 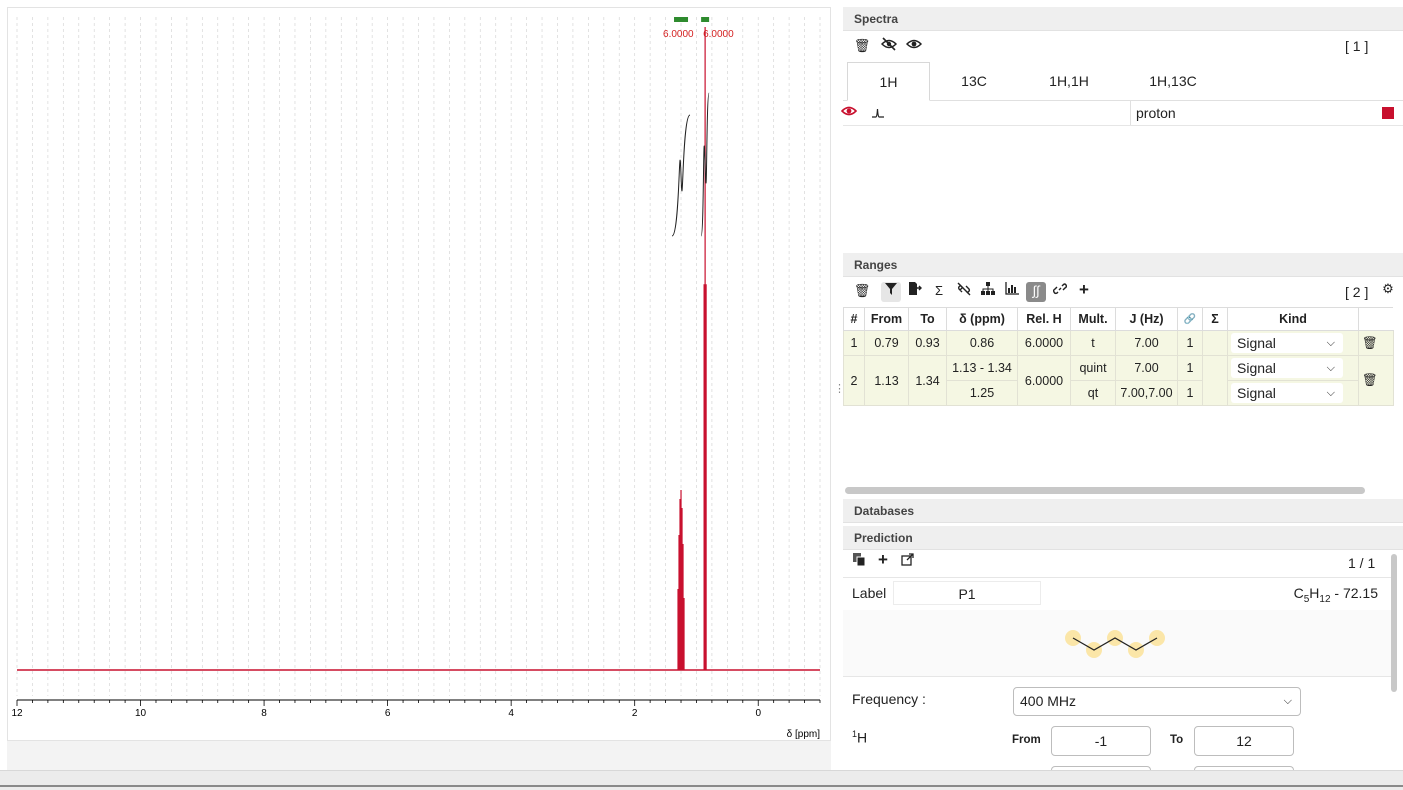 What do you see at coordinates (914, 47) in the screenshot?
I see `show-all-icon` at bounding box center [914, 47].